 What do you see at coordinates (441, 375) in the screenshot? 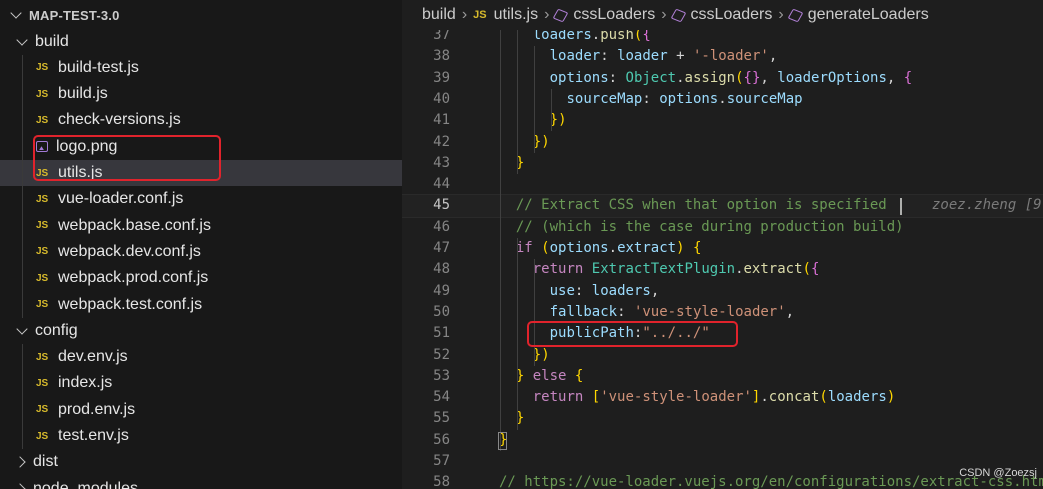
I see `line-number: 53` at bounding box center [441, 375].